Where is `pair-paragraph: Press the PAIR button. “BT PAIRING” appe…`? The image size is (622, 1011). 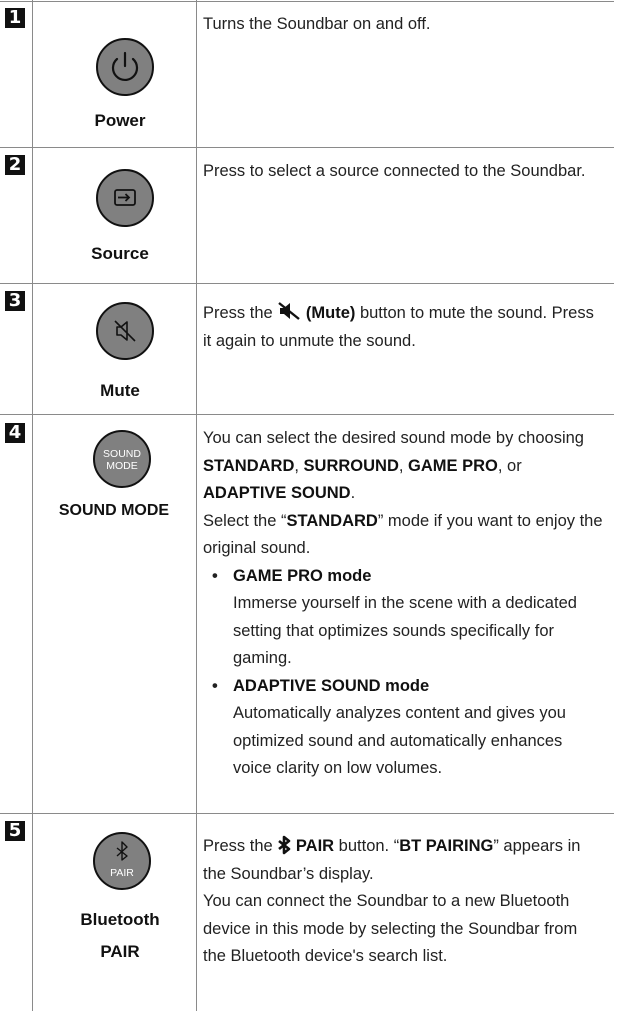 pair-paragraph: Press the PAIR button. “BT PAIRING” appe… is located at coordinates (392, 859).